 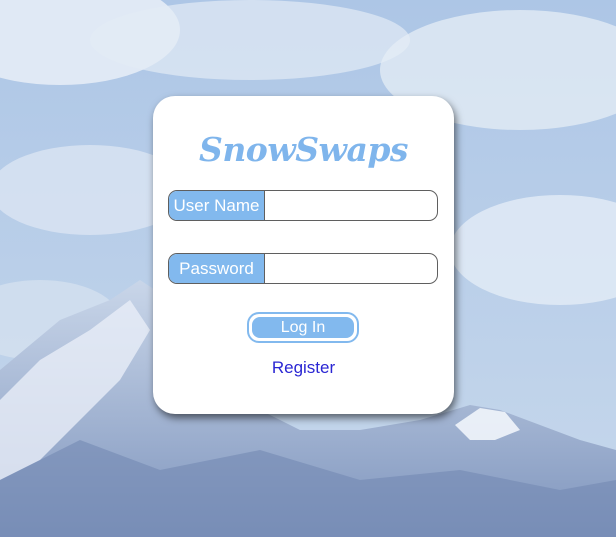 I want to click on password-label: Password, so click(x=217, y=268).